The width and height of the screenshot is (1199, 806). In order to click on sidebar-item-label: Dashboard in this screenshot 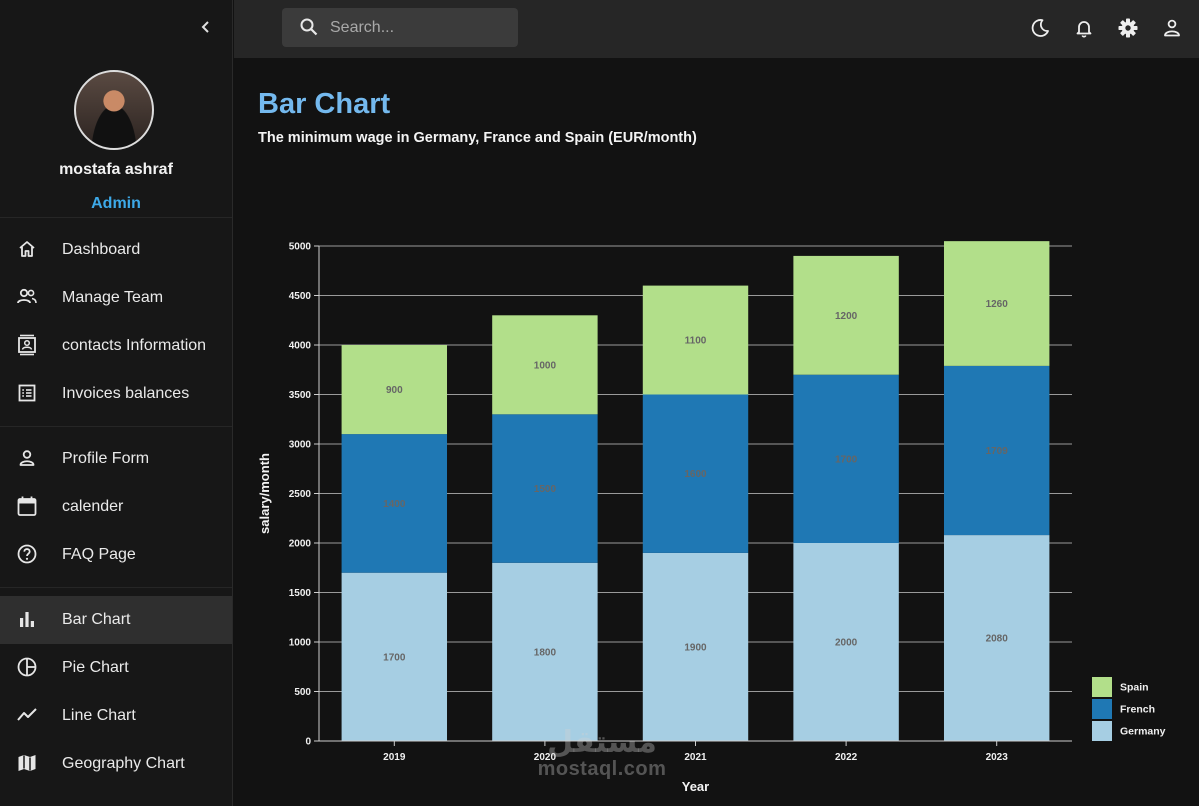, I will do `click(101, 249)`.